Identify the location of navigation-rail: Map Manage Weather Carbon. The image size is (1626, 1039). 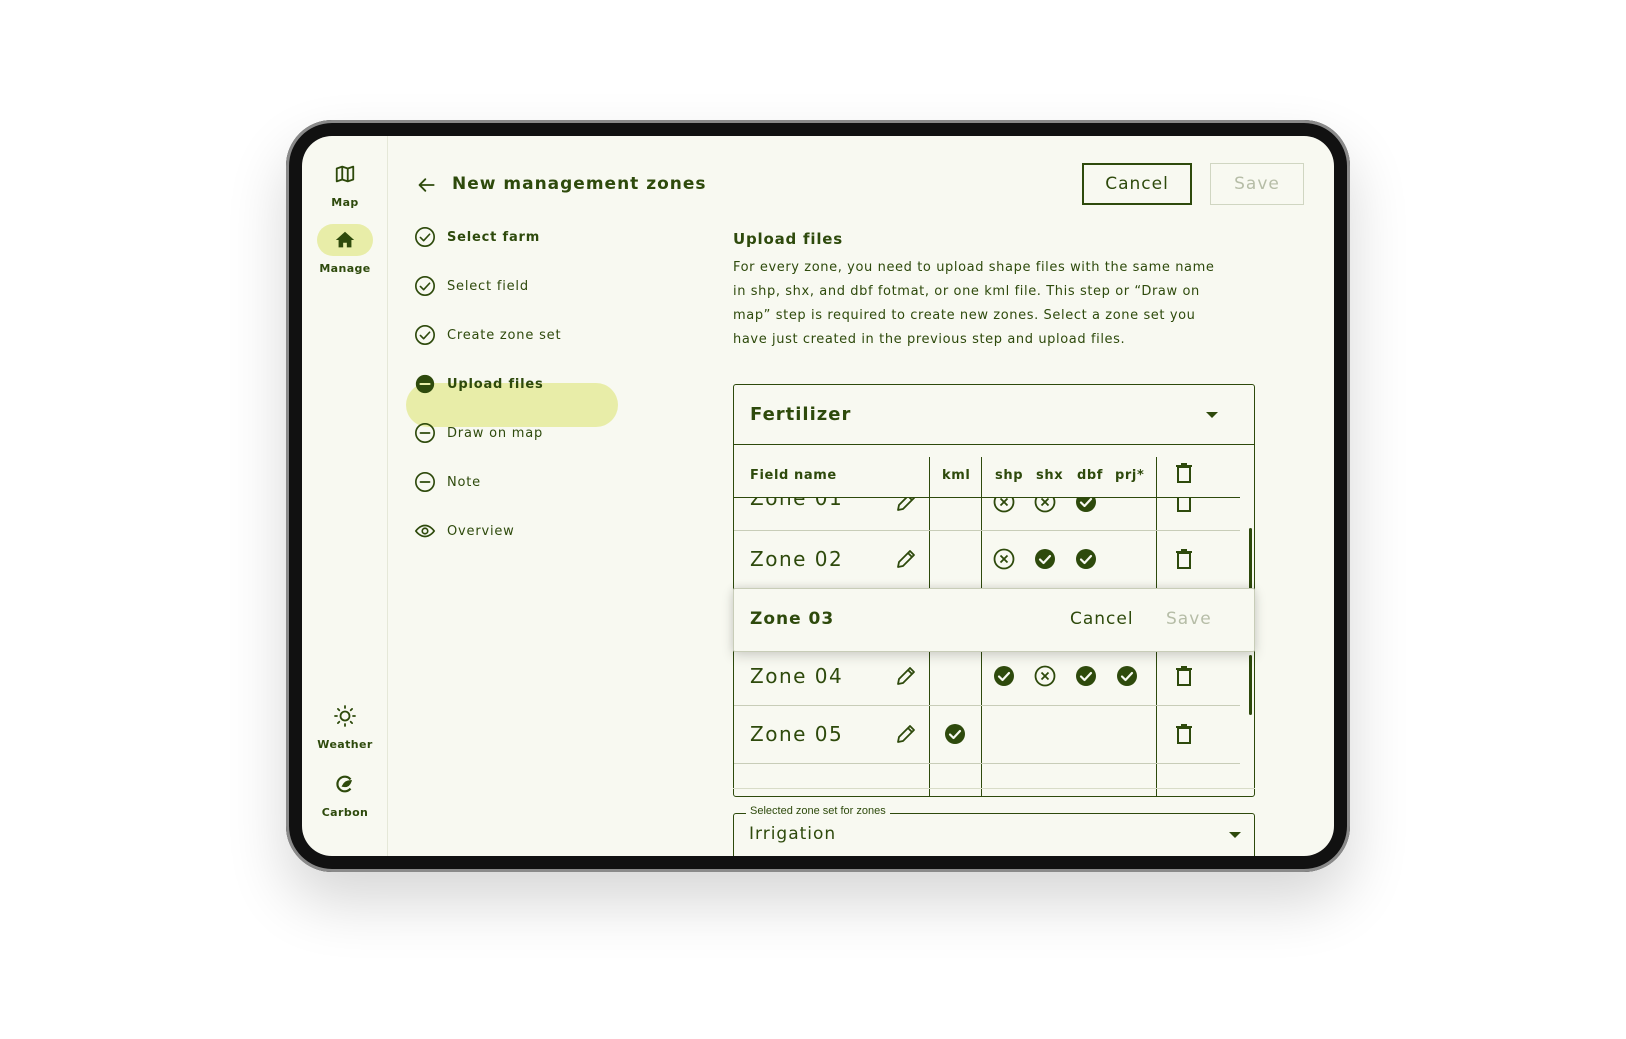
(345, 496).